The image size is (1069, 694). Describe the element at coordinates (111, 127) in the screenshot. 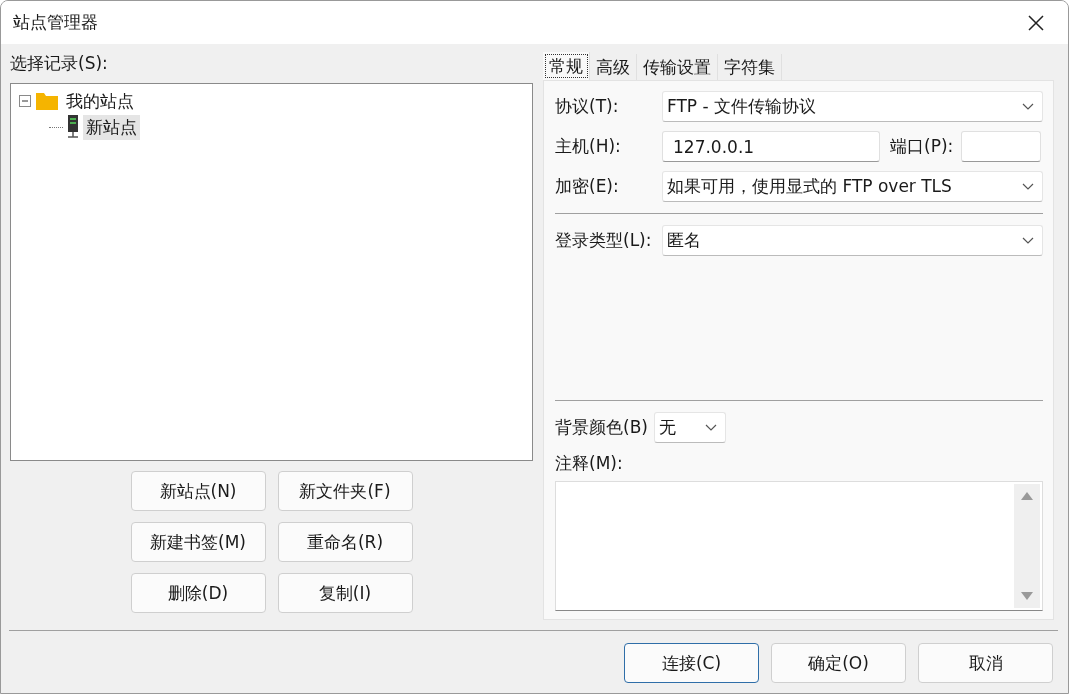

I see `tree-item: 新站点` at that location.